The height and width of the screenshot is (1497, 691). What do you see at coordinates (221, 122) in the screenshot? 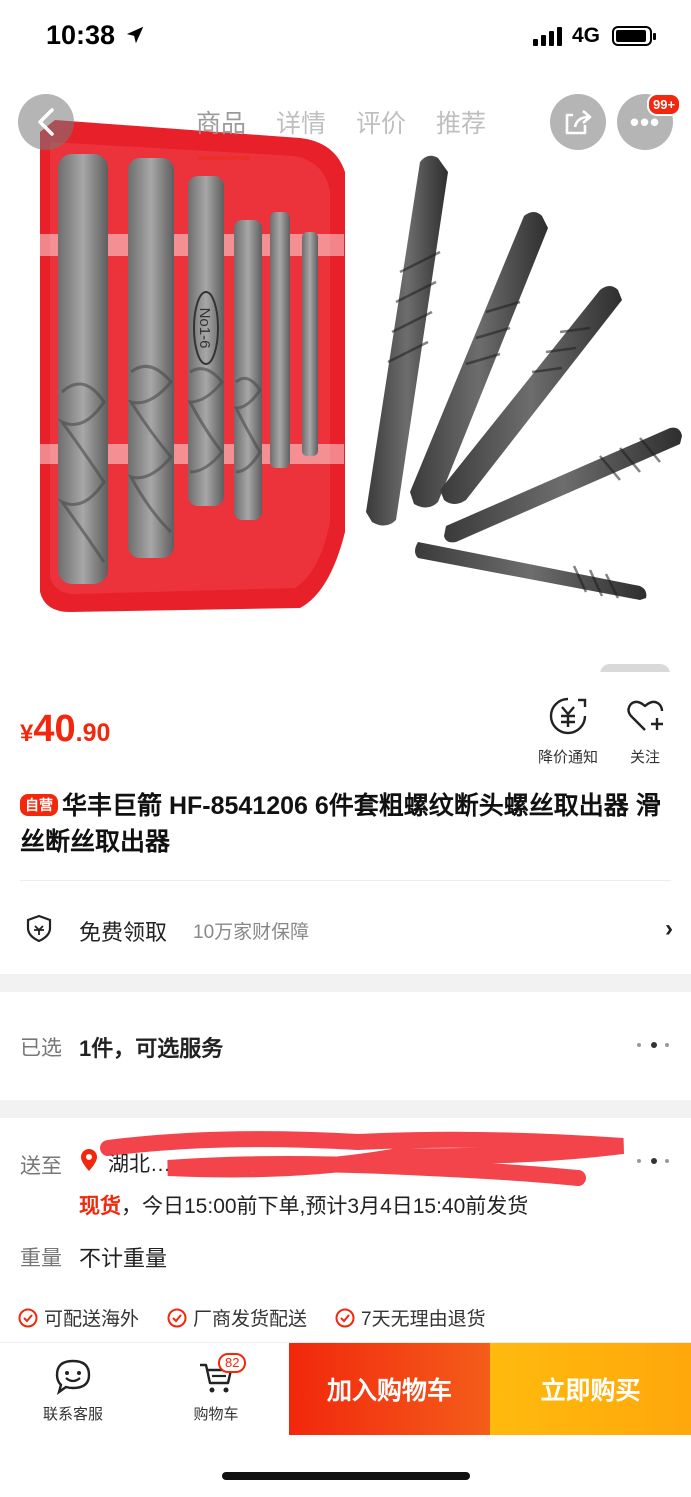
I see `tab-product: 商品` at bounding box center [221, 122].